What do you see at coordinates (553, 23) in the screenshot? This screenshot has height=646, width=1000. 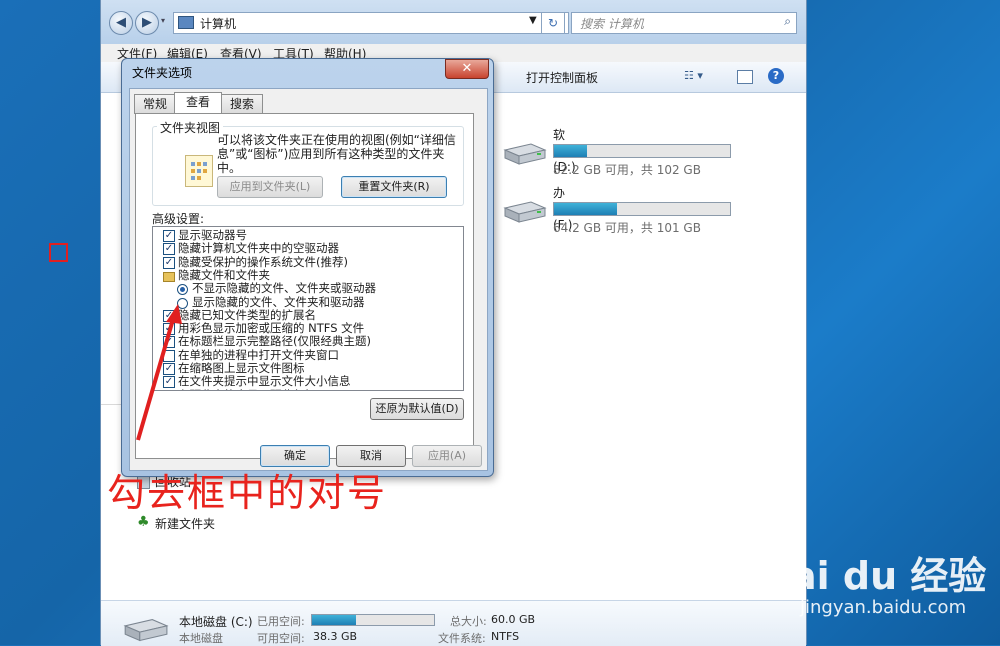 I see `refresh-icon: ↻` at bounding box center [553, 23].